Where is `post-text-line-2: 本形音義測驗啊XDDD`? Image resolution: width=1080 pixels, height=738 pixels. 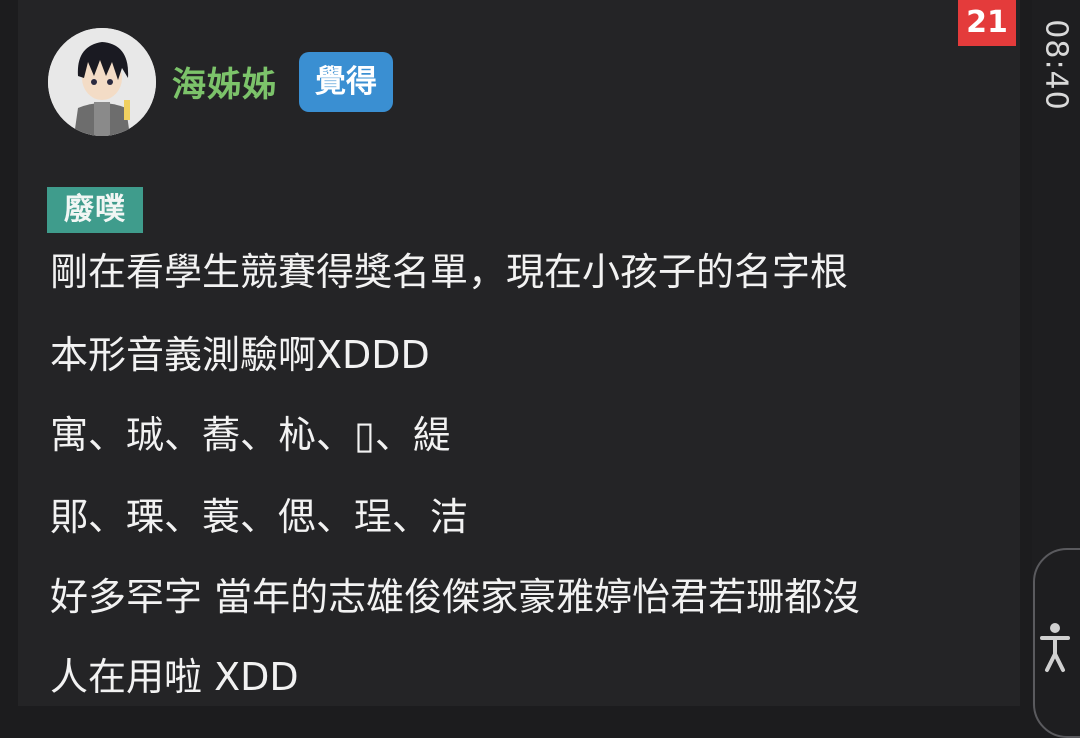
post-text-line-2: 本形音義測驗啊XDDD is located at coordinates (240, 355).